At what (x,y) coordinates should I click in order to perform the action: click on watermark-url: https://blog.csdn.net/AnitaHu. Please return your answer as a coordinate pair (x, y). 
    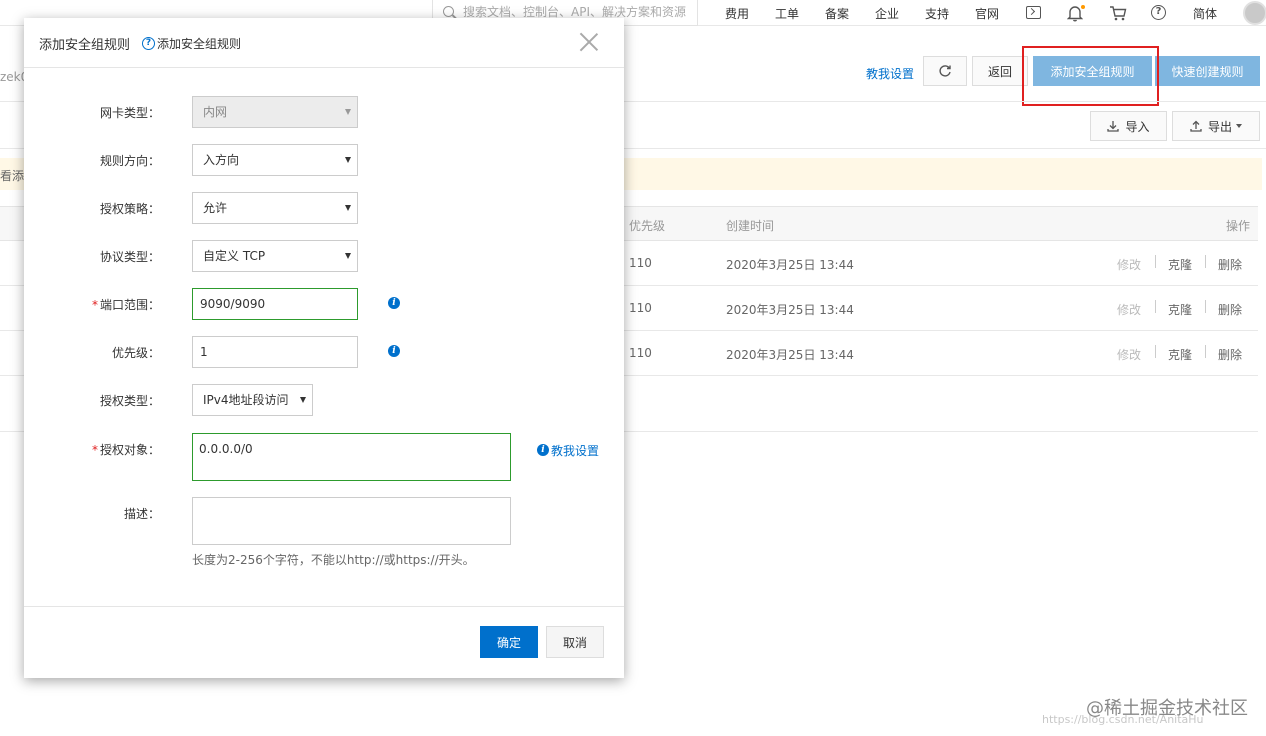
    Looking at the image, I should click on (1123, 719).